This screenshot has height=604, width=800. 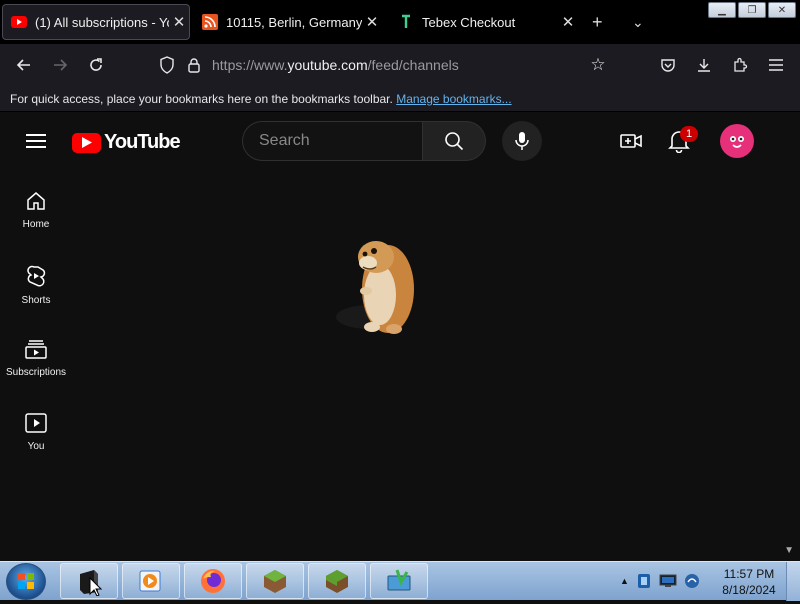 What do you see at coordinates (294, 22) in the screenshot?
I see `tab-title: 10115, Berlin, Germany` at bounding box center [294, 22].